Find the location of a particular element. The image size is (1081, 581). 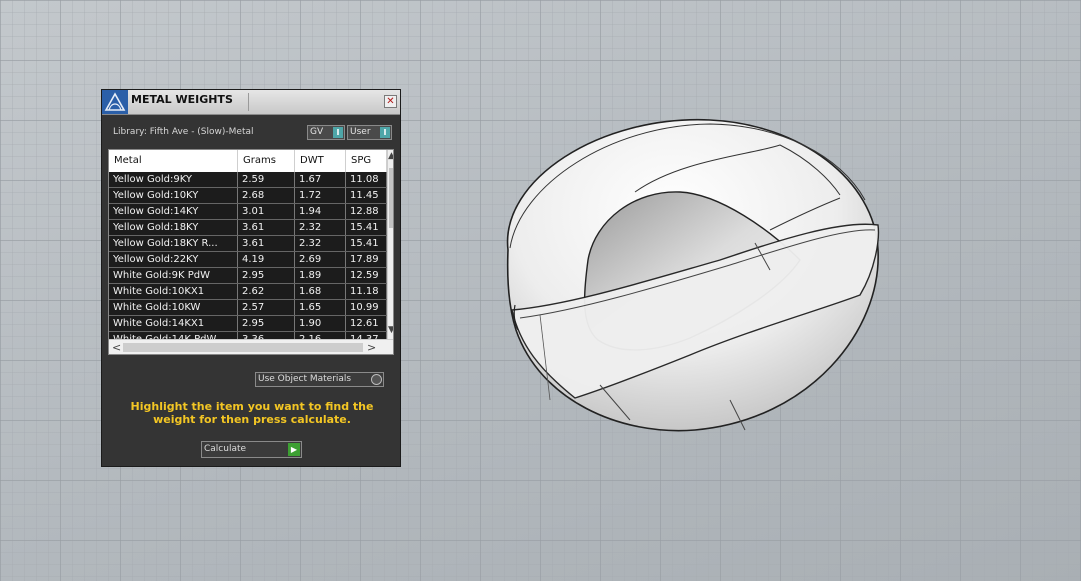

cell-spg: 11.45 is located at coordinates (366, 195).